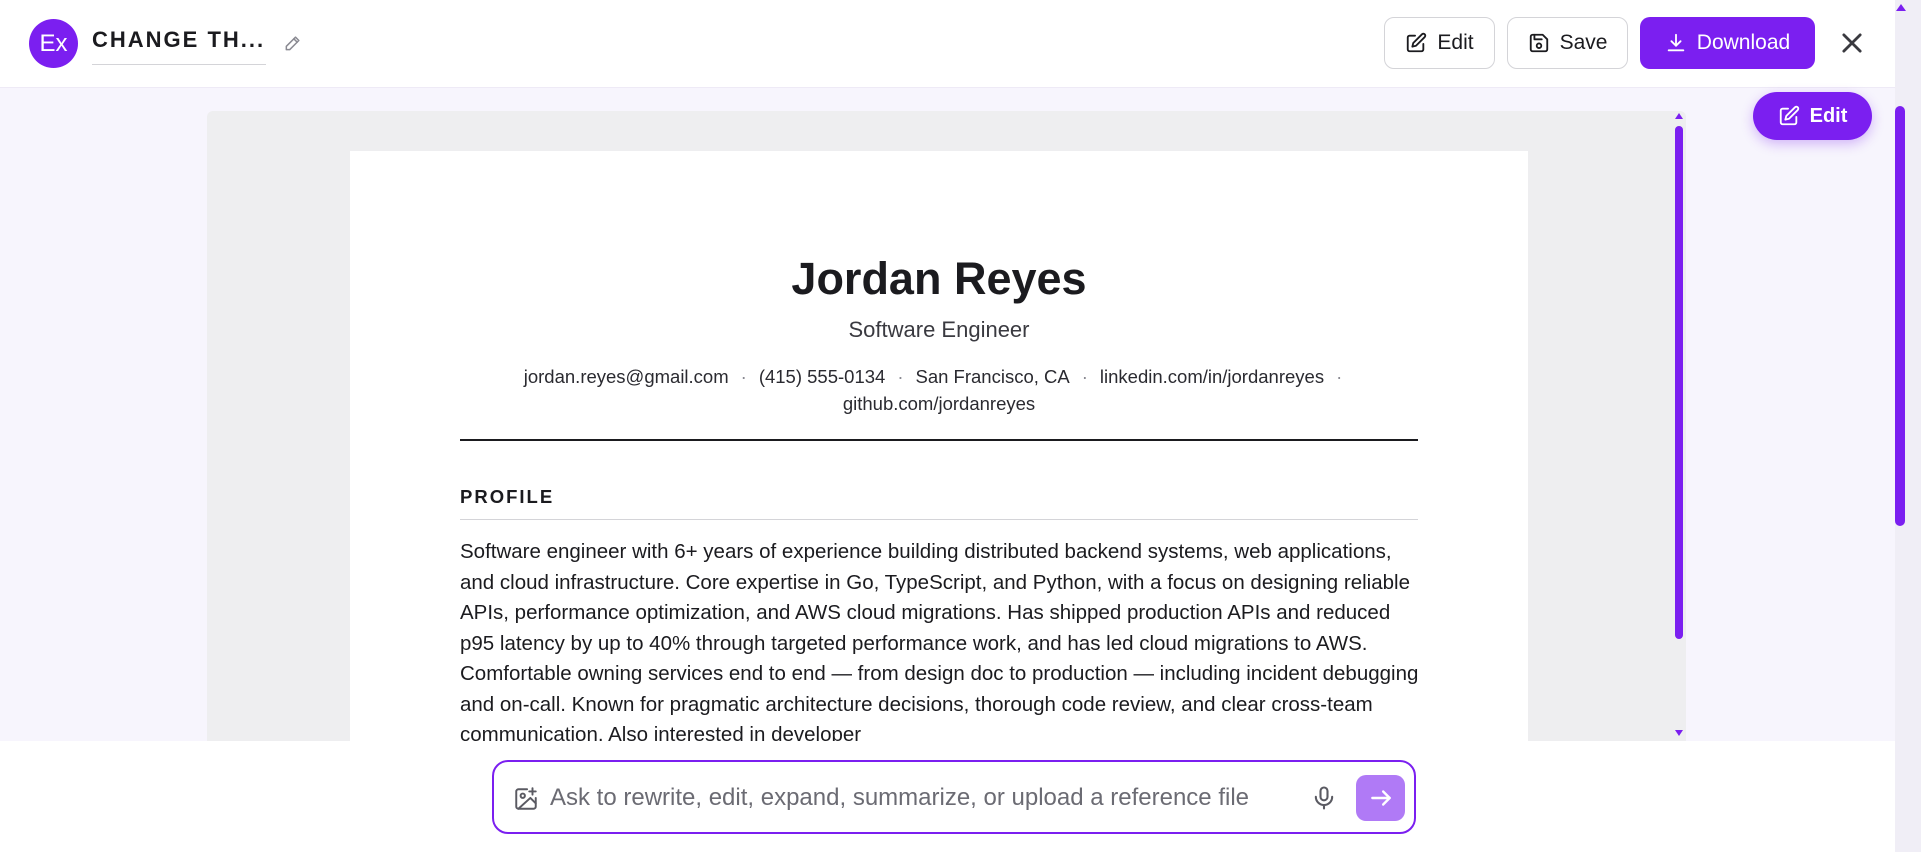  What do you see at coordinates (939, 440) in the screenshot?
I see `header-divider` at bounding box center [939, 440].